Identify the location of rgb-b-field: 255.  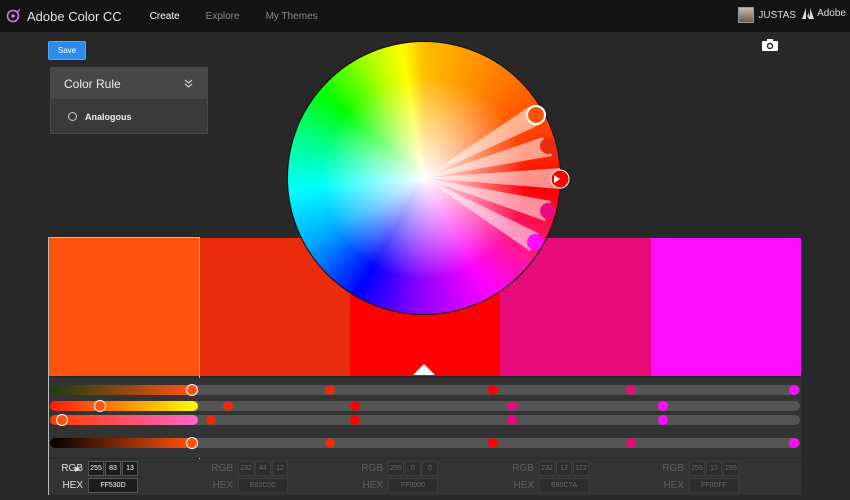
(731, 468).